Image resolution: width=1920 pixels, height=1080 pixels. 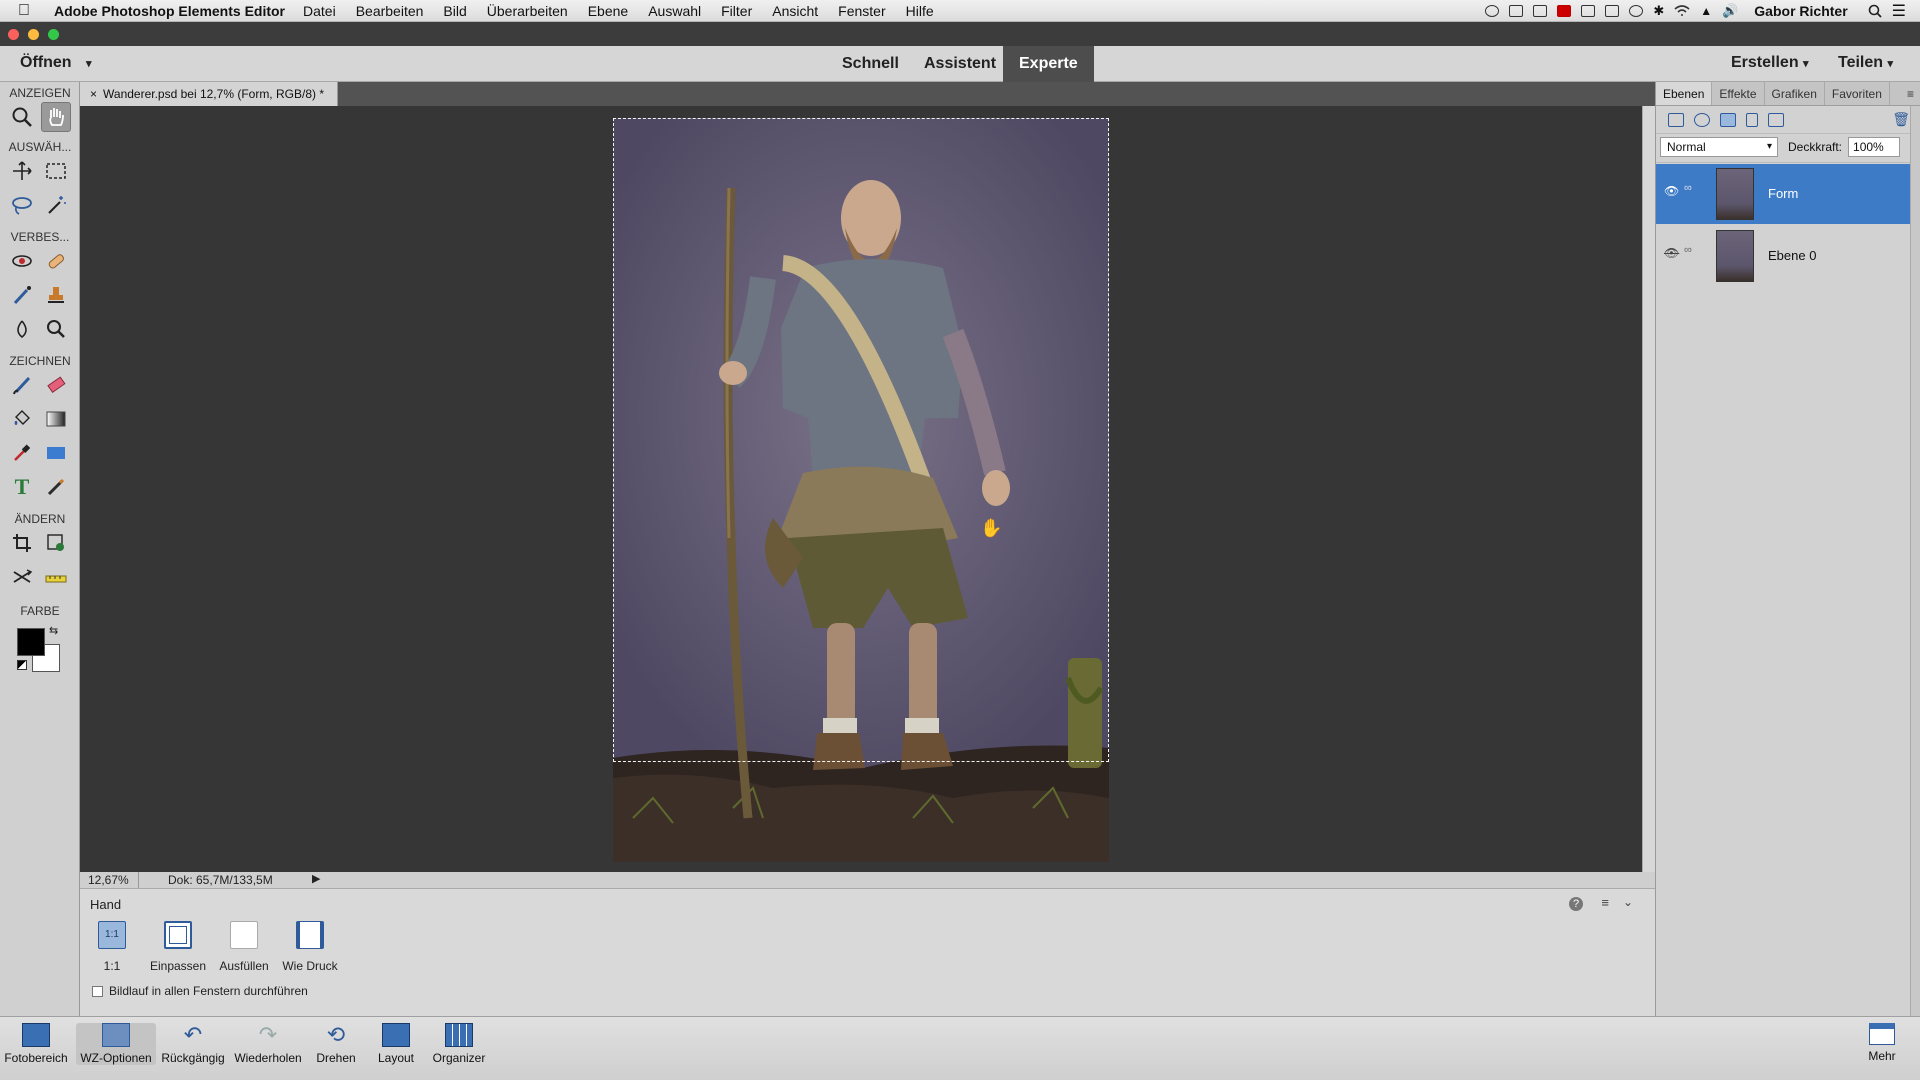 What do you see at coordinates (22, 295) in the screenshot?
I see `smart-brush-tool-icon` at bounding box center [22, 295].